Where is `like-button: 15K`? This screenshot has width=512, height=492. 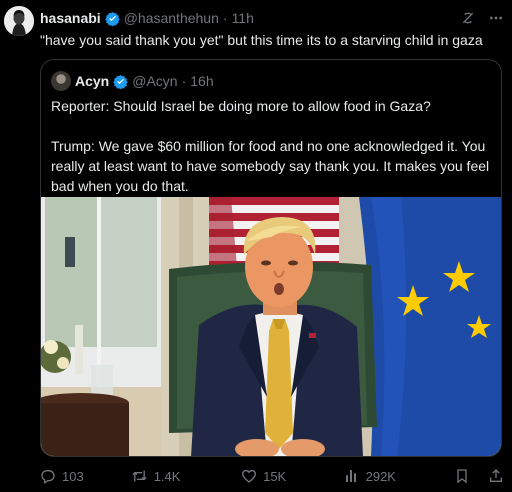
like-button: 15K is located at coordinates (292, 476).